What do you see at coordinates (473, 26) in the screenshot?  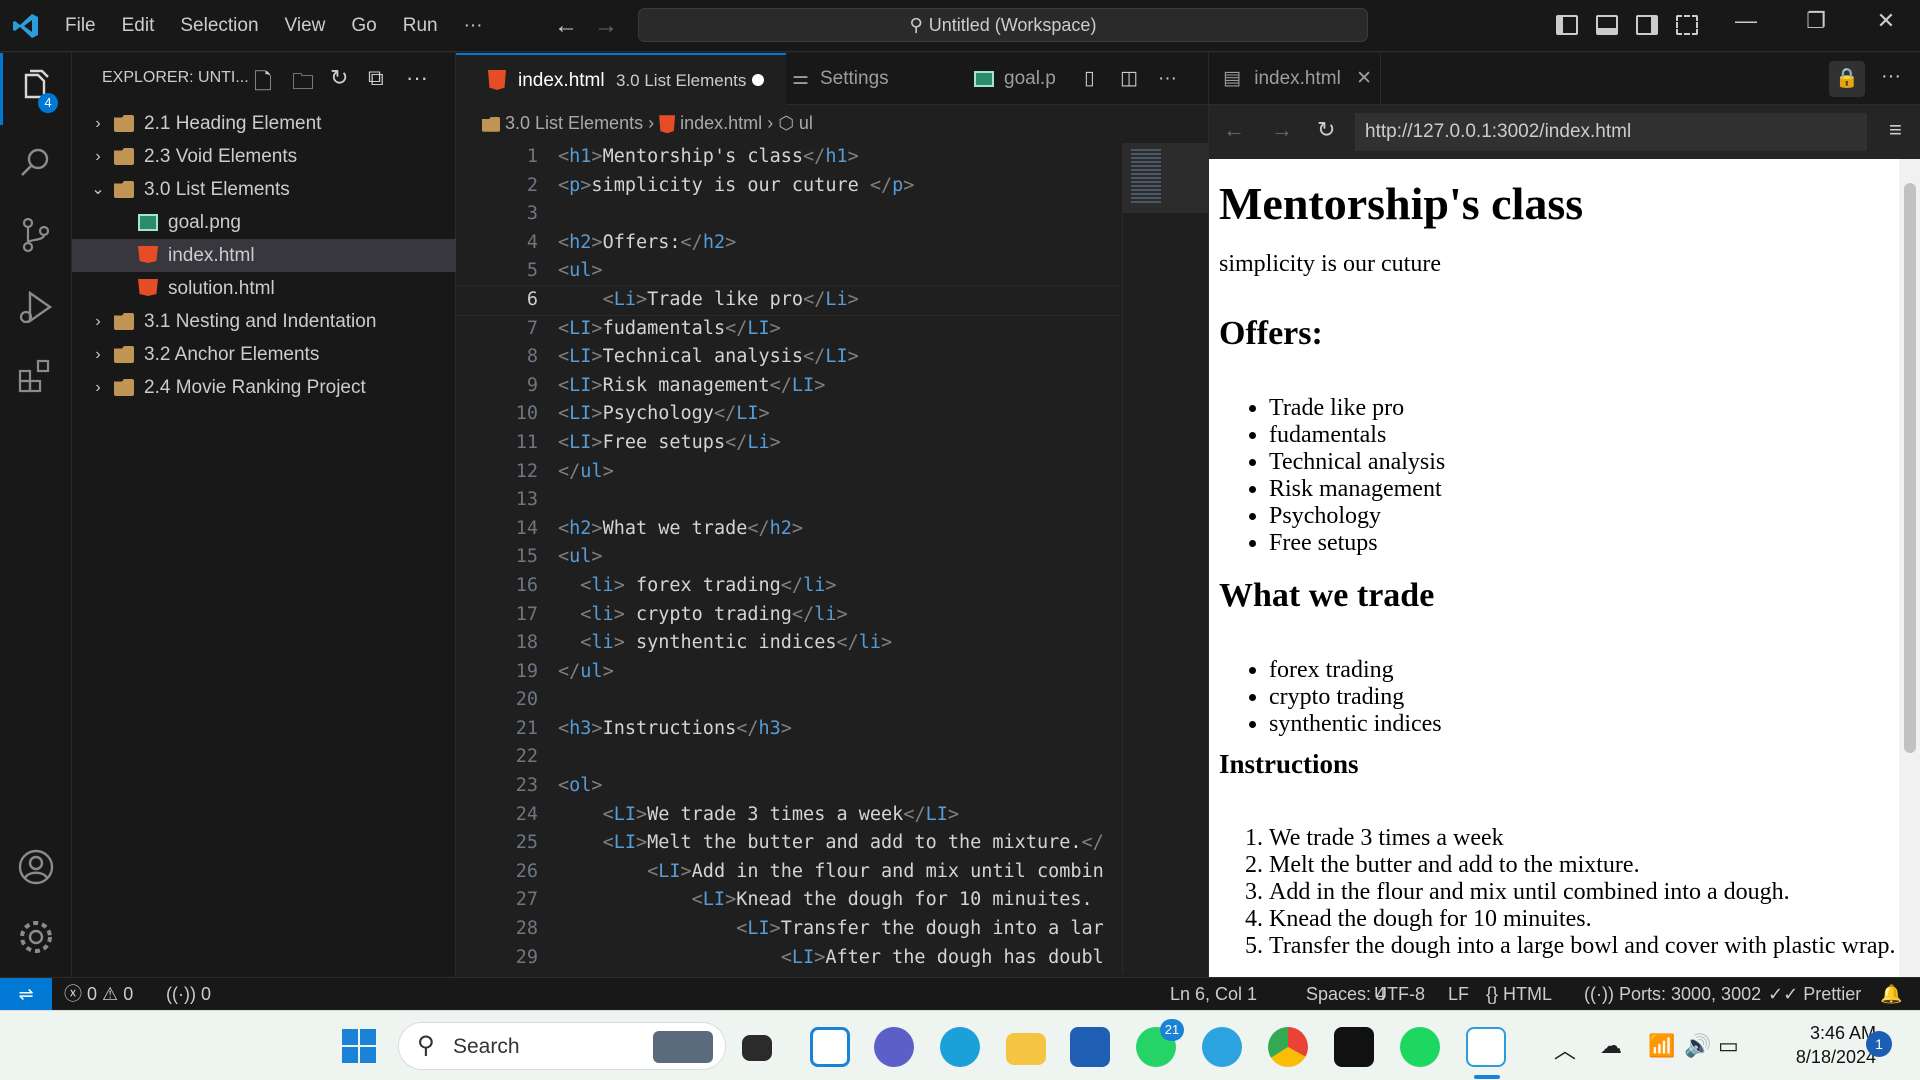 I see `menu-item: ···` at bounding box center [473, 26].